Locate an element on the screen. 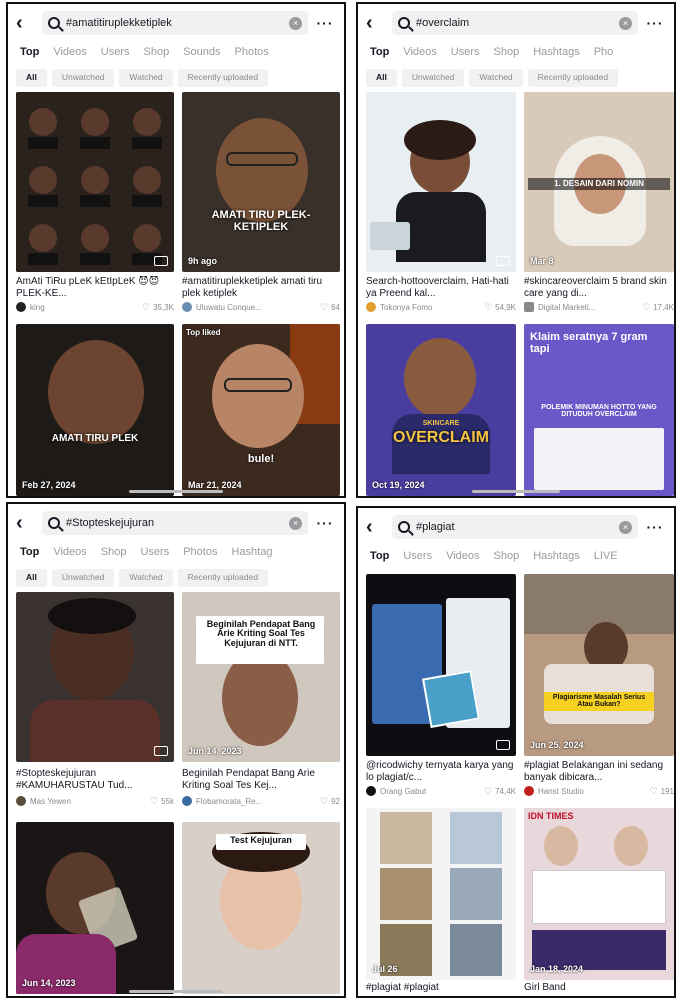 This screenshot has height=1000, width=680. video-thumbnail: IDN TIMES Jan 18, 2024 is located at coordinates (599, 894).